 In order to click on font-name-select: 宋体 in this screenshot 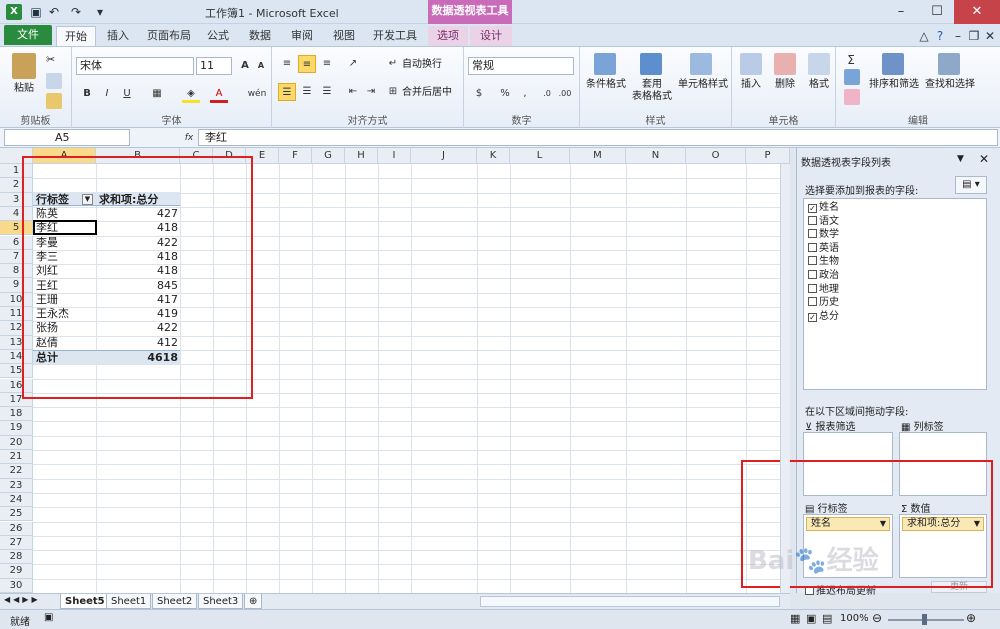, I will do `click(135, 66)`.